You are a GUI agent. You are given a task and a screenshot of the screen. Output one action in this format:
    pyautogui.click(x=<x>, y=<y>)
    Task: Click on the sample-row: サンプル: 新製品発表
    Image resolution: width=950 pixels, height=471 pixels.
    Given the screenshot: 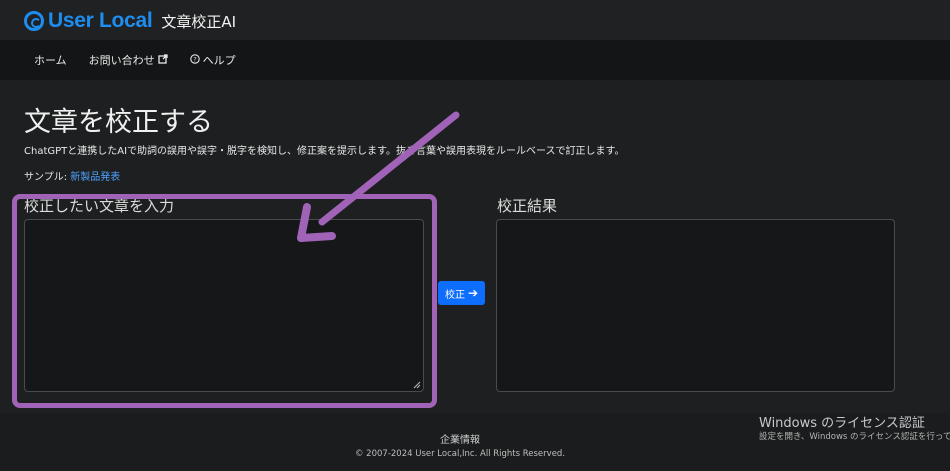 What is the action you would take?
    pyautogui.click(x=72, y=175)
    